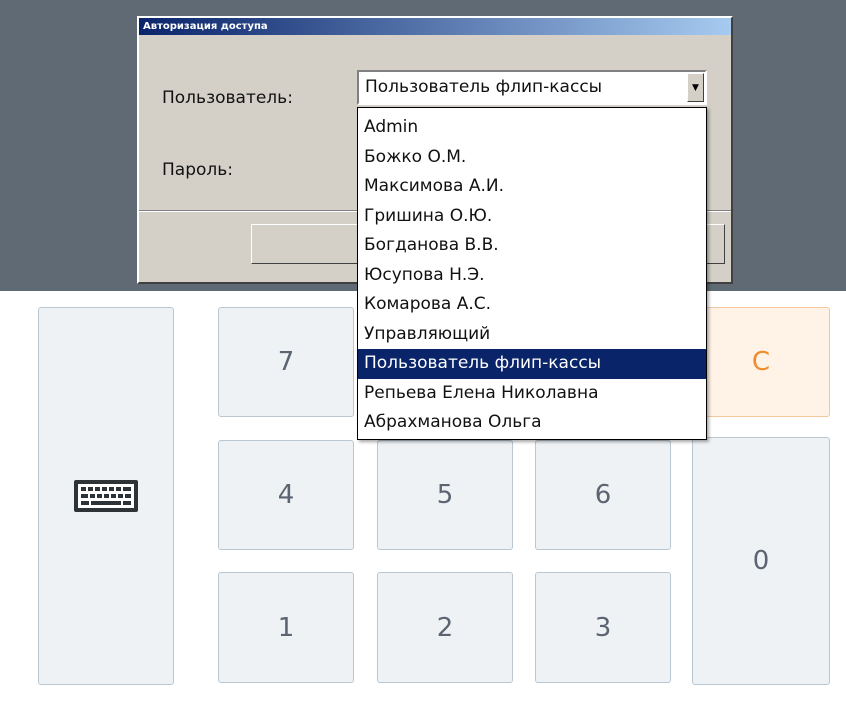 Image resolution: width=846 pixels, height=706 pixels. What do you see at coordinates (532, 305) in the screenshot?
I see `list-item: Комарова А.С.` at bounding box center [532, 305].